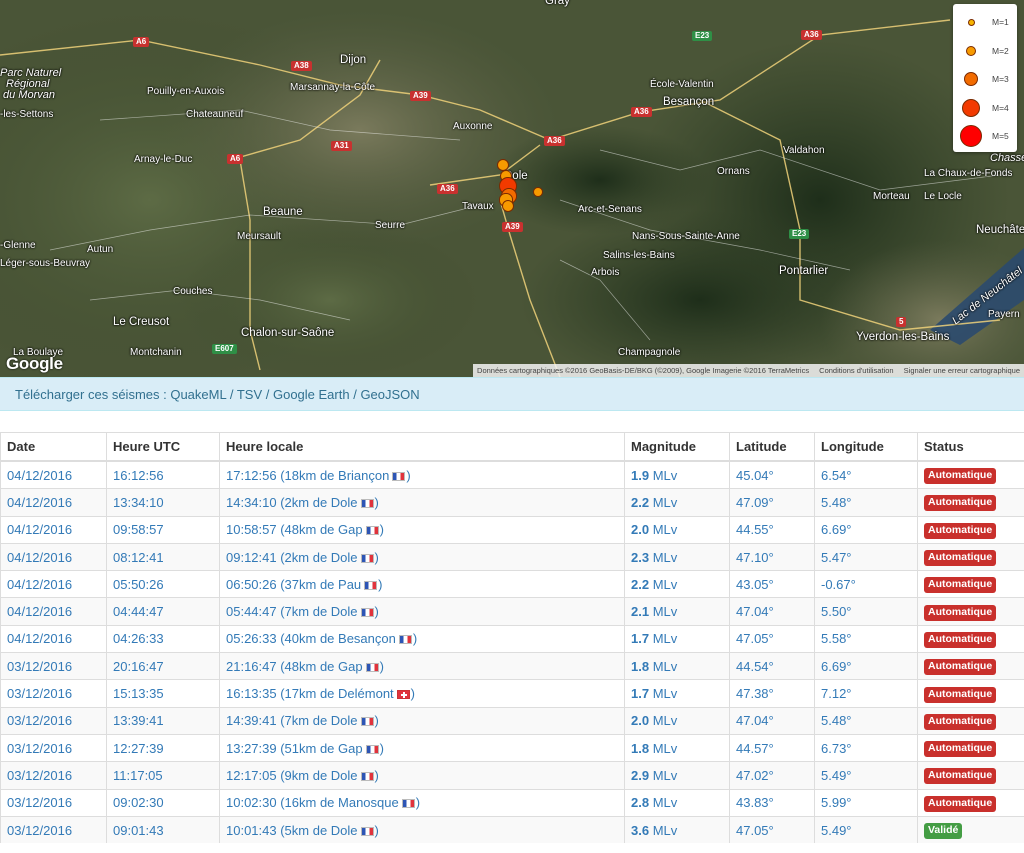 The image size is (1024, 853). What do you see at coordinates (962, 370) in the screenshot?
I see `report-error-link: Signaler une erreur cartographique` at bounding box center [962, 370].